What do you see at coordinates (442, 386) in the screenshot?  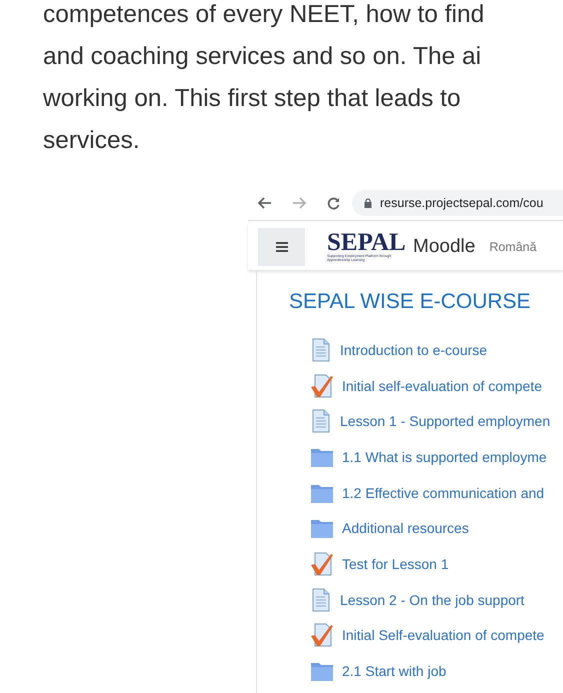 I see `activity-link: Initial self-evaluation of compete` at bounding box center [442, 386].